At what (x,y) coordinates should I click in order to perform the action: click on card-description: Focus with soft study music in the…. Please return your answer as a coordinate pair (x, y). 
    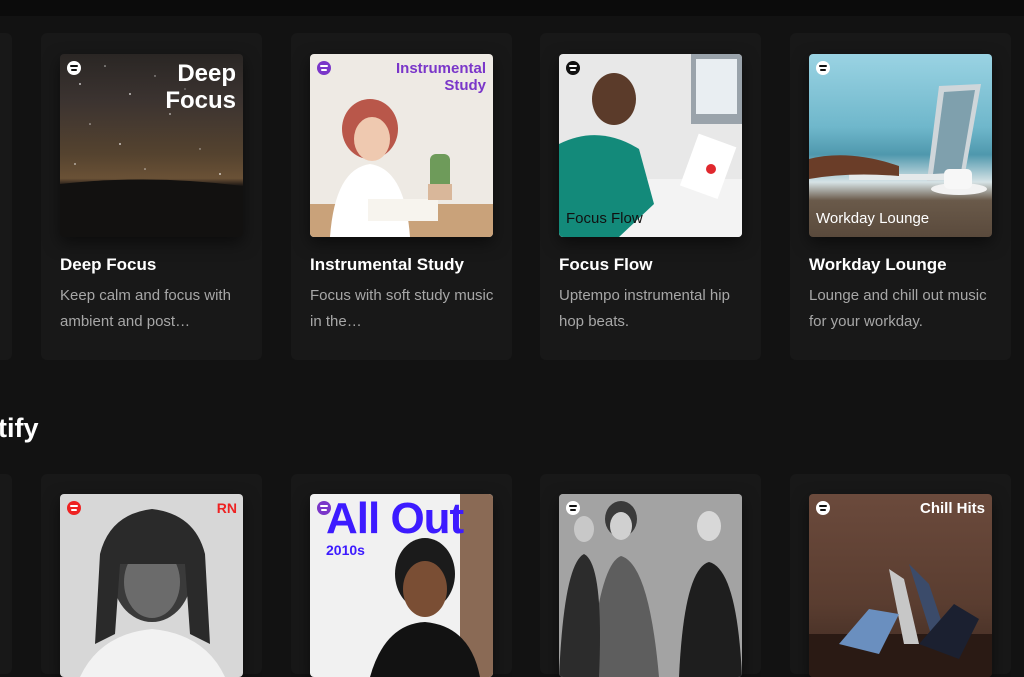
    Looking at the image, I should click on (402, 308).